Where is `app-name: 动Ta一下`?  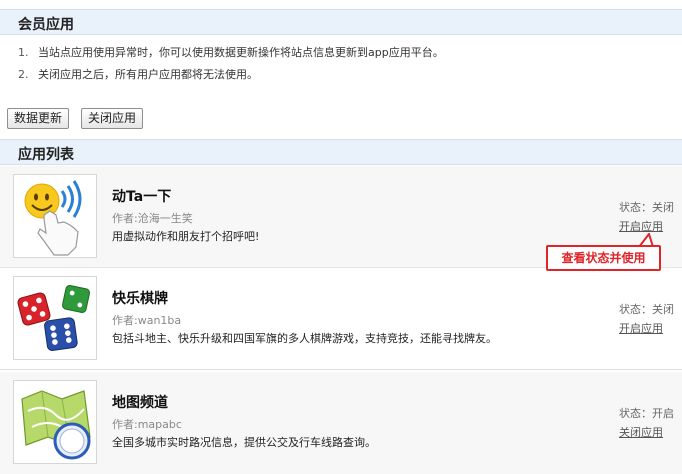 app-name: 动Ta一下 is located at coordinates (142, 197).